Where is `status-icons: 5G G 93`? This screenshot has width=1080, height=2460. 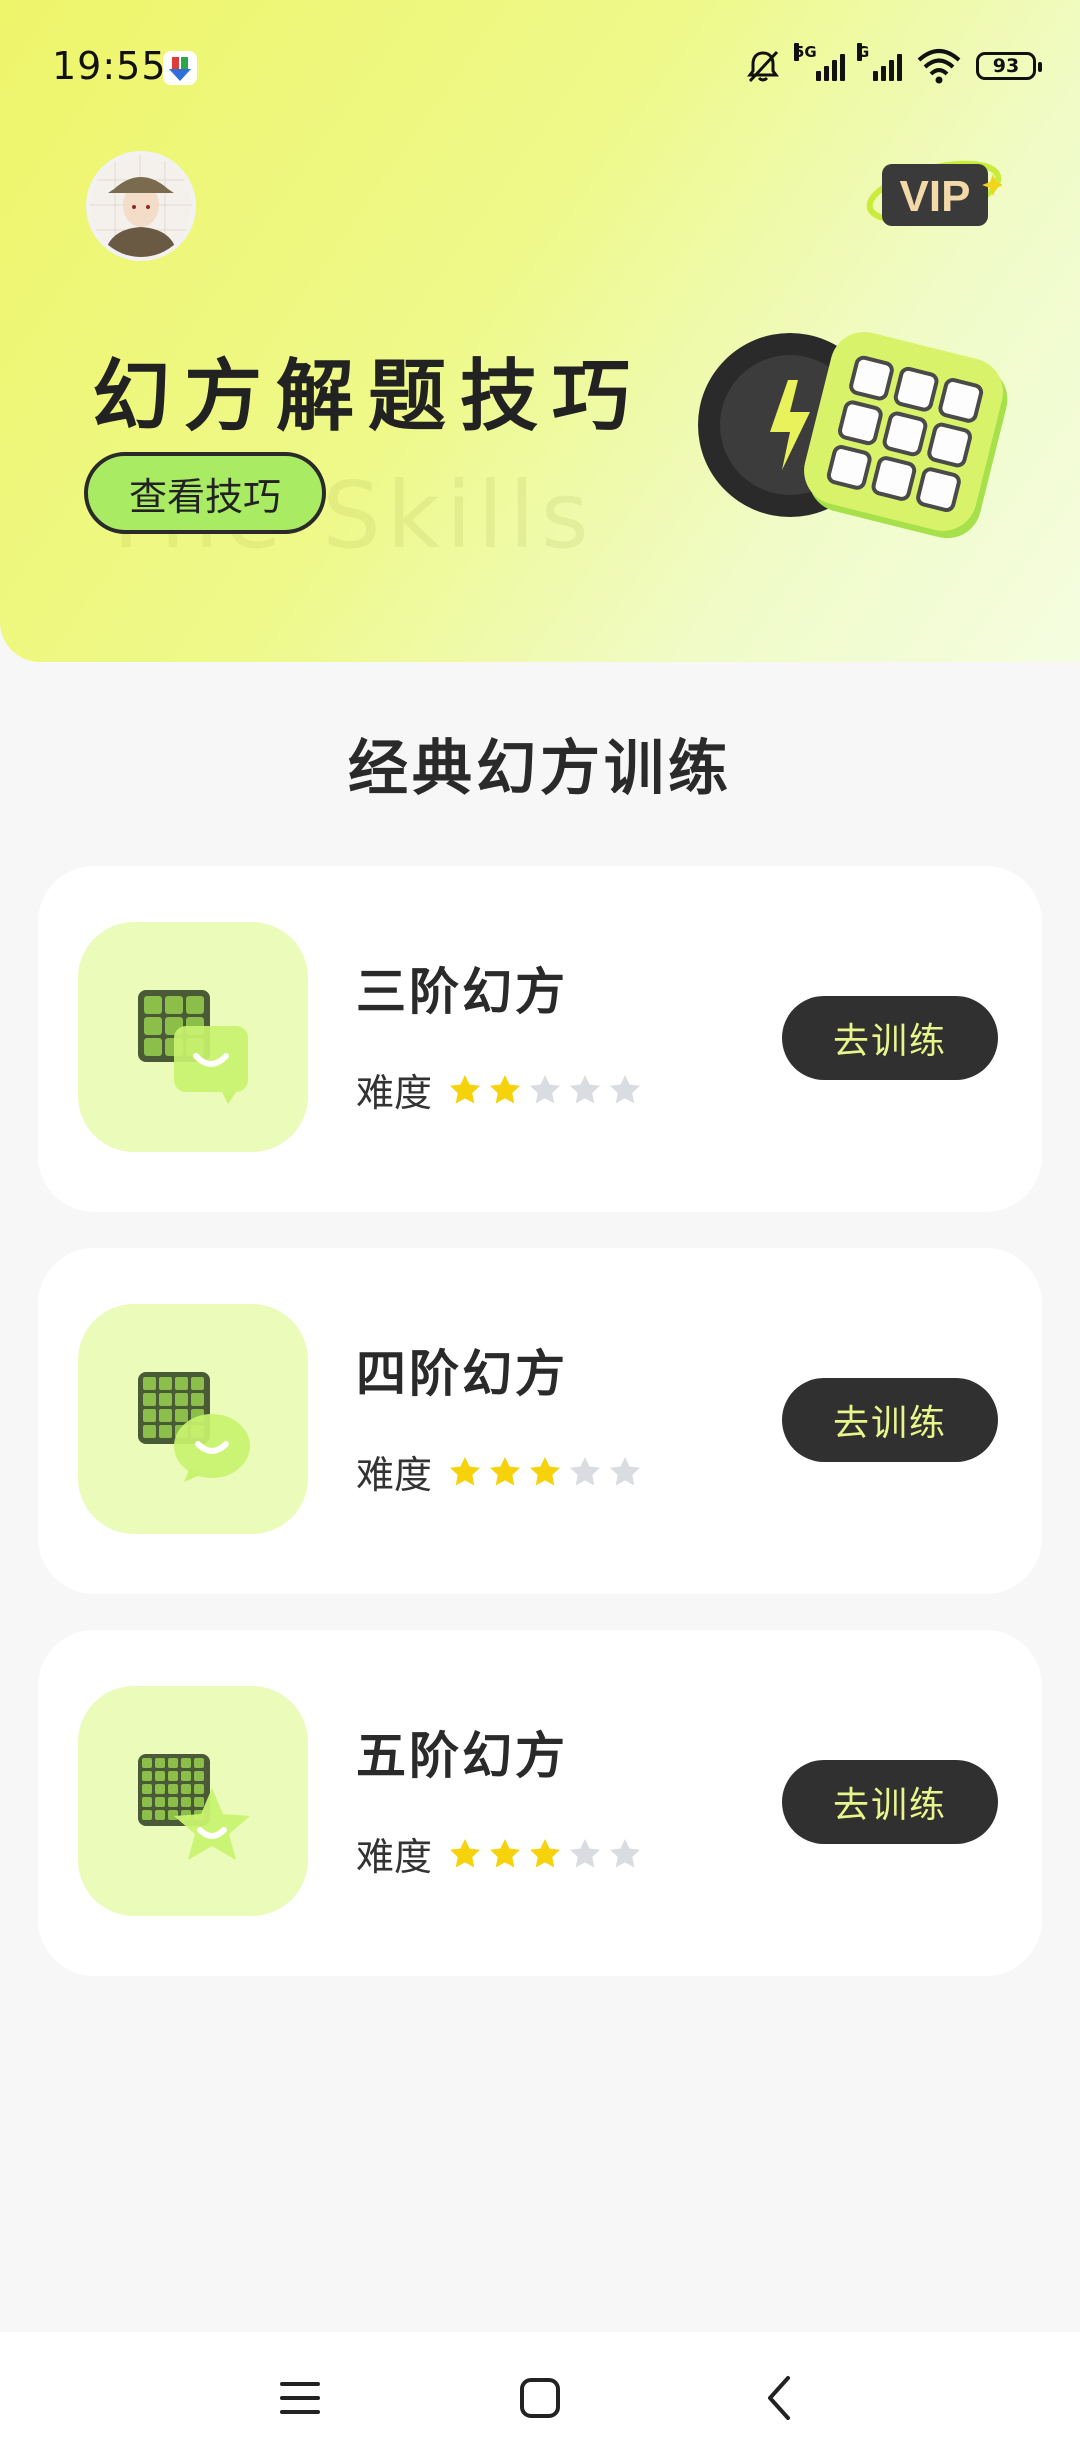 status-icons: 5G G 93 is located at coordinates (893, 65).